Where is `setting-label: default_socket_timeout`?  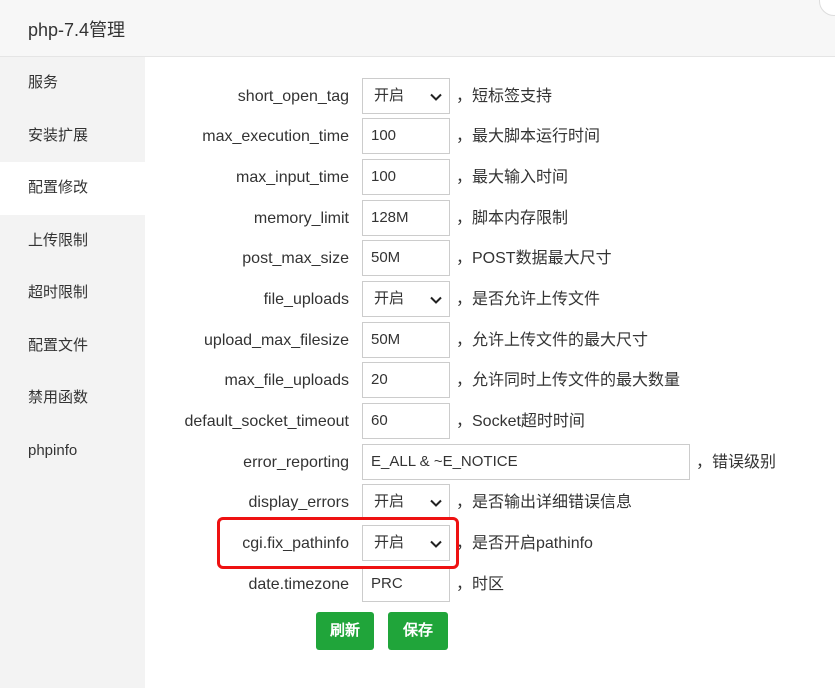
setting-label: default_socket_timeout is located at coordinates (266, 421).